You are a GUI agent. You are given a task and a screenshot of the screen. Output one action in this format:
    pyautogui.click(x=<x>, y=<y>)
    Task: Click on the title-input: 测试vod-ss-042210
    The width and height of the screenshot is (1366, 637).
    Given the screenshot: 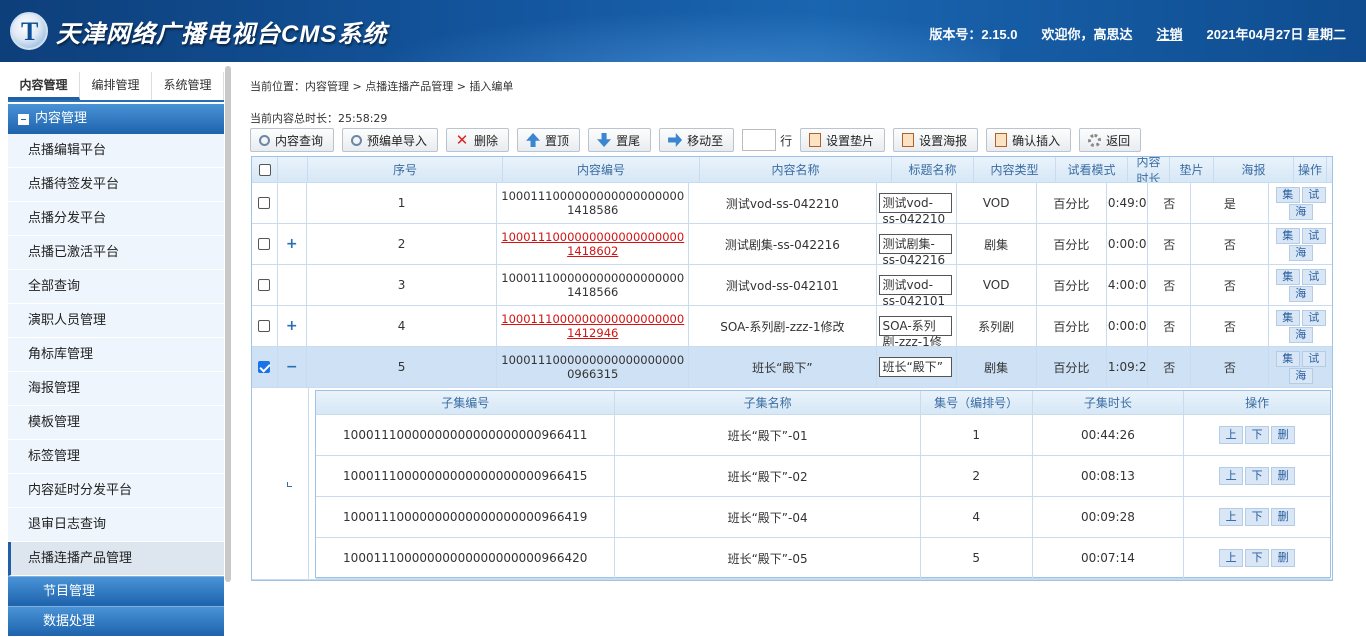 What is the action you would take?
    pyautogui.click(x=915, y=208)
    